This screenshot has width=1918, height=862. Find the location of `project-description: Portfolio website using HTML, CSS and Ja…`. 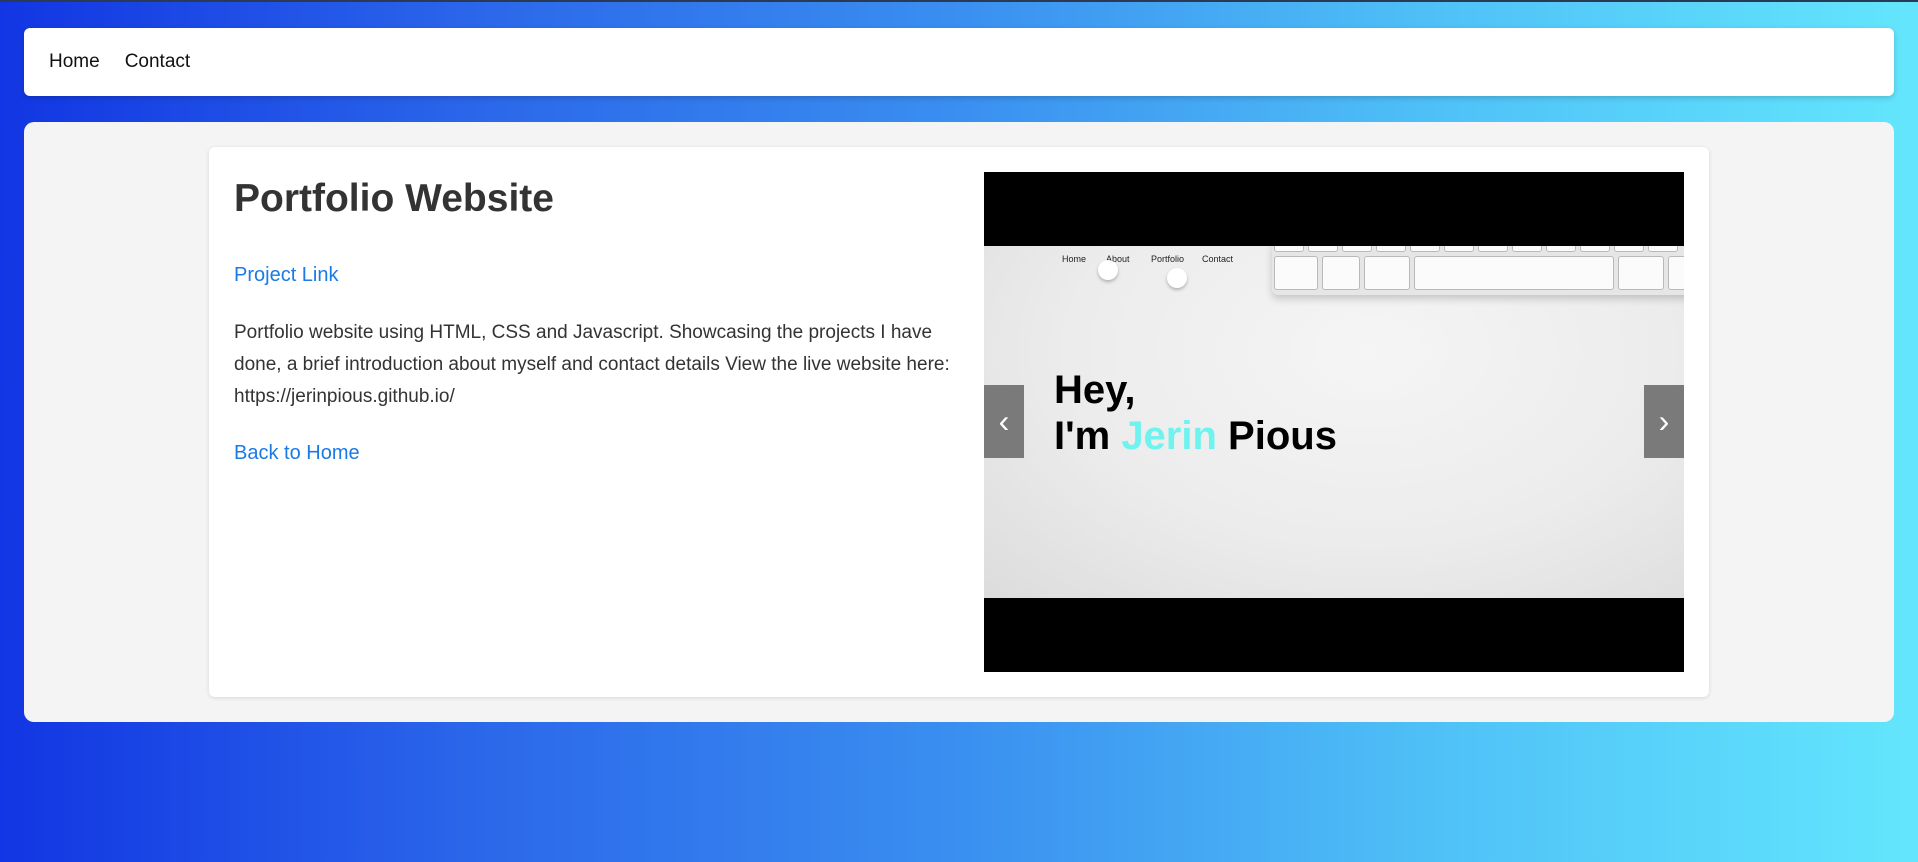

project-description: Portfolio website using HTML, CSS and Ja… is located at coordinates (592, 364).